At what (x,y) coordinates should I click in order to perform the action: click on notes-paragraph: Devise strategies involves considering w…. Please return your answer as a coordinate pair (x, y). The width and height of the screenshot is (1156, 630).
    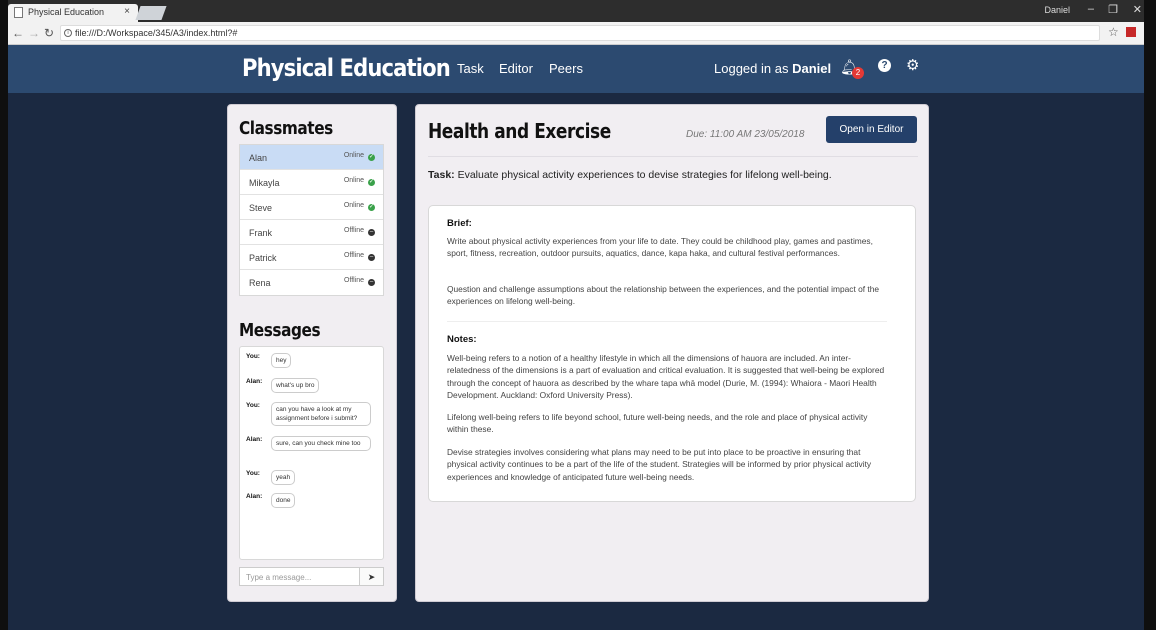
    Looking at the image, I should click on (659, 464).